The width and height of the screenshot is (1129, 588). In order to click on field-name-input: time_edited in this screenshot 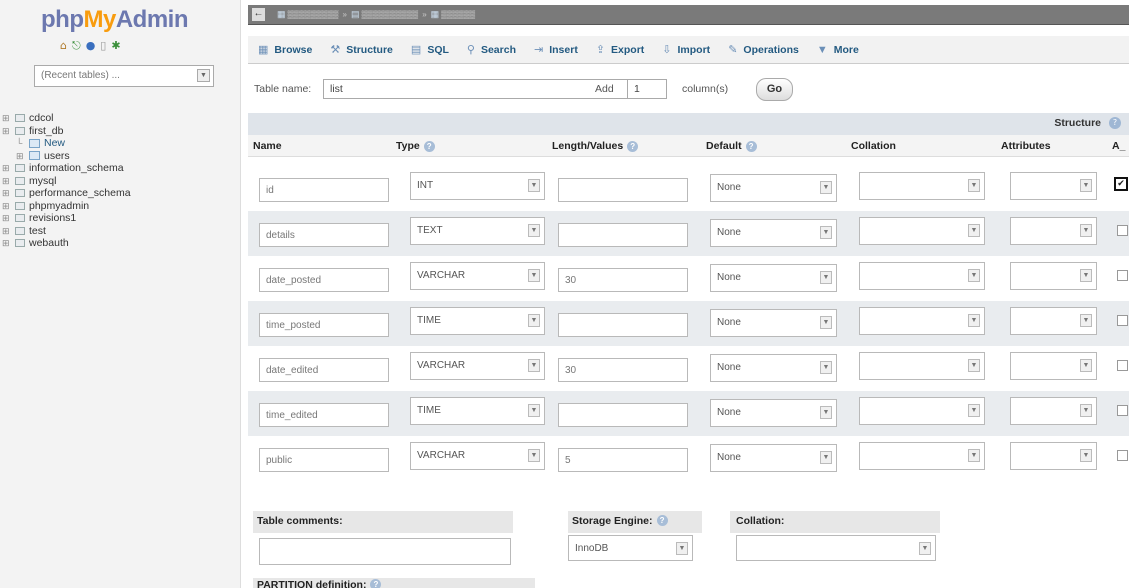, I will do `click(324, 415)`.